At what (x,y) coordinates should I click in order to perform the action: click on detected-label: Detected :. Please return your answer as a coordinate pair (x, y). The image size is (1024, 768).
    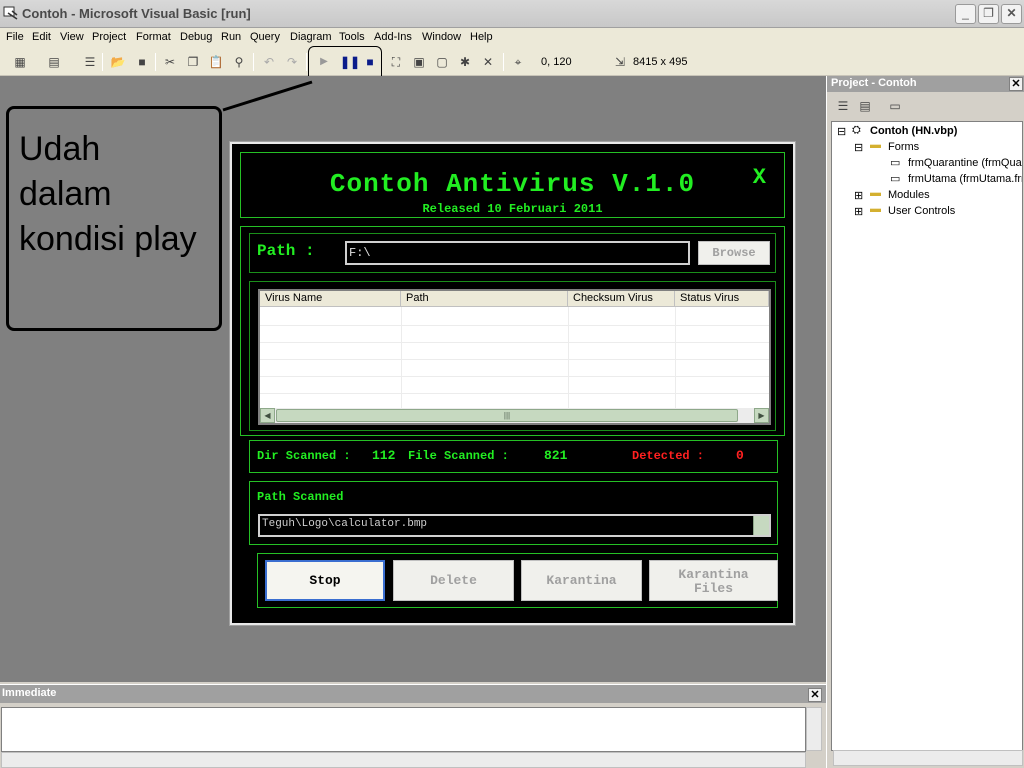
    Looking at the image, I should click on (668, 456).